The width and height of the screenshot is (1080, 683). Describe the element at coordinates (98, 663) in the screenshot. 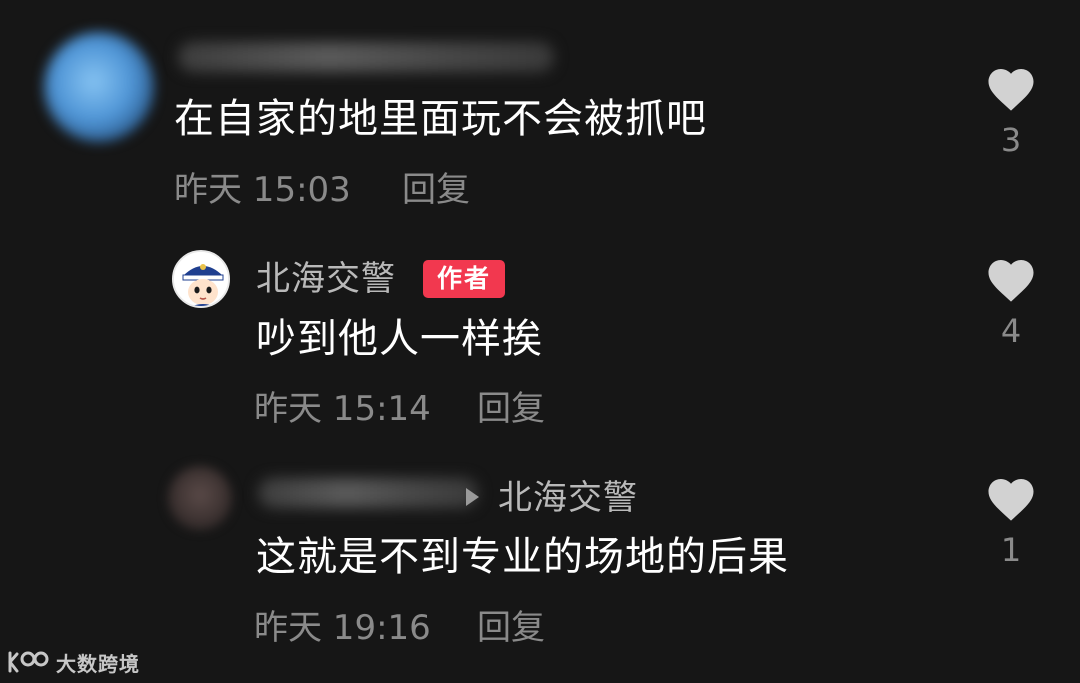

I see `watermark-text: 大数跨境` at that location.